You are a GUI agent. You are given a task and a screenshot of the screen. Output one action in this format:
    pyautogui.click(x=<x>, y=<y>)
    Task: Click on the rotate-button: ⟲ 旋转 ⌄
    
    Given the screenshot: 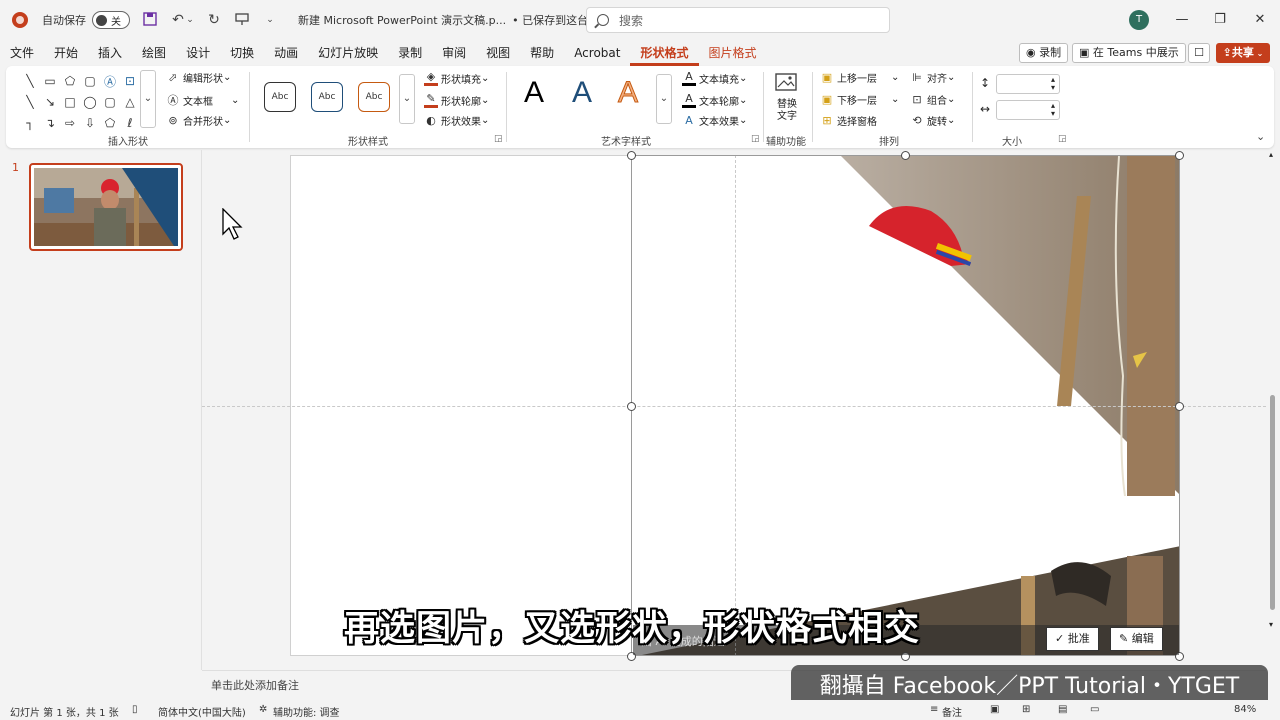 What is the action you would take?
    pyautogui.click(x=932, y=120)
    